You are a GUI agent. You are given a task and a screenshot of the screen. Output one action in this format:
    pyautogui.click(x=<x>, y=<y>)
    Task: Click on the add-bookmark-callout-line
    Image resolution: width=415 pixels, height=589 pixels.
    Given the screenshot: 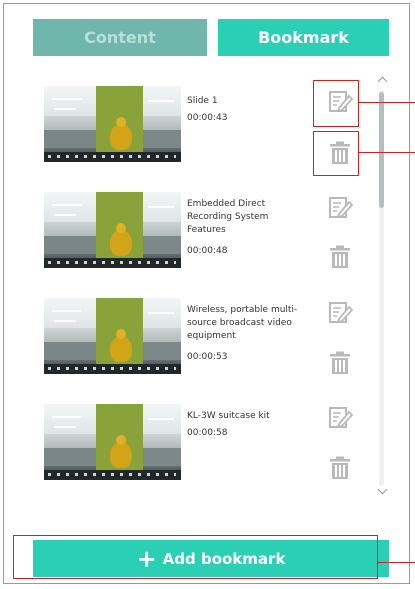 What is the action you would take?
    pyautogui.click(x=396, y=562)
    